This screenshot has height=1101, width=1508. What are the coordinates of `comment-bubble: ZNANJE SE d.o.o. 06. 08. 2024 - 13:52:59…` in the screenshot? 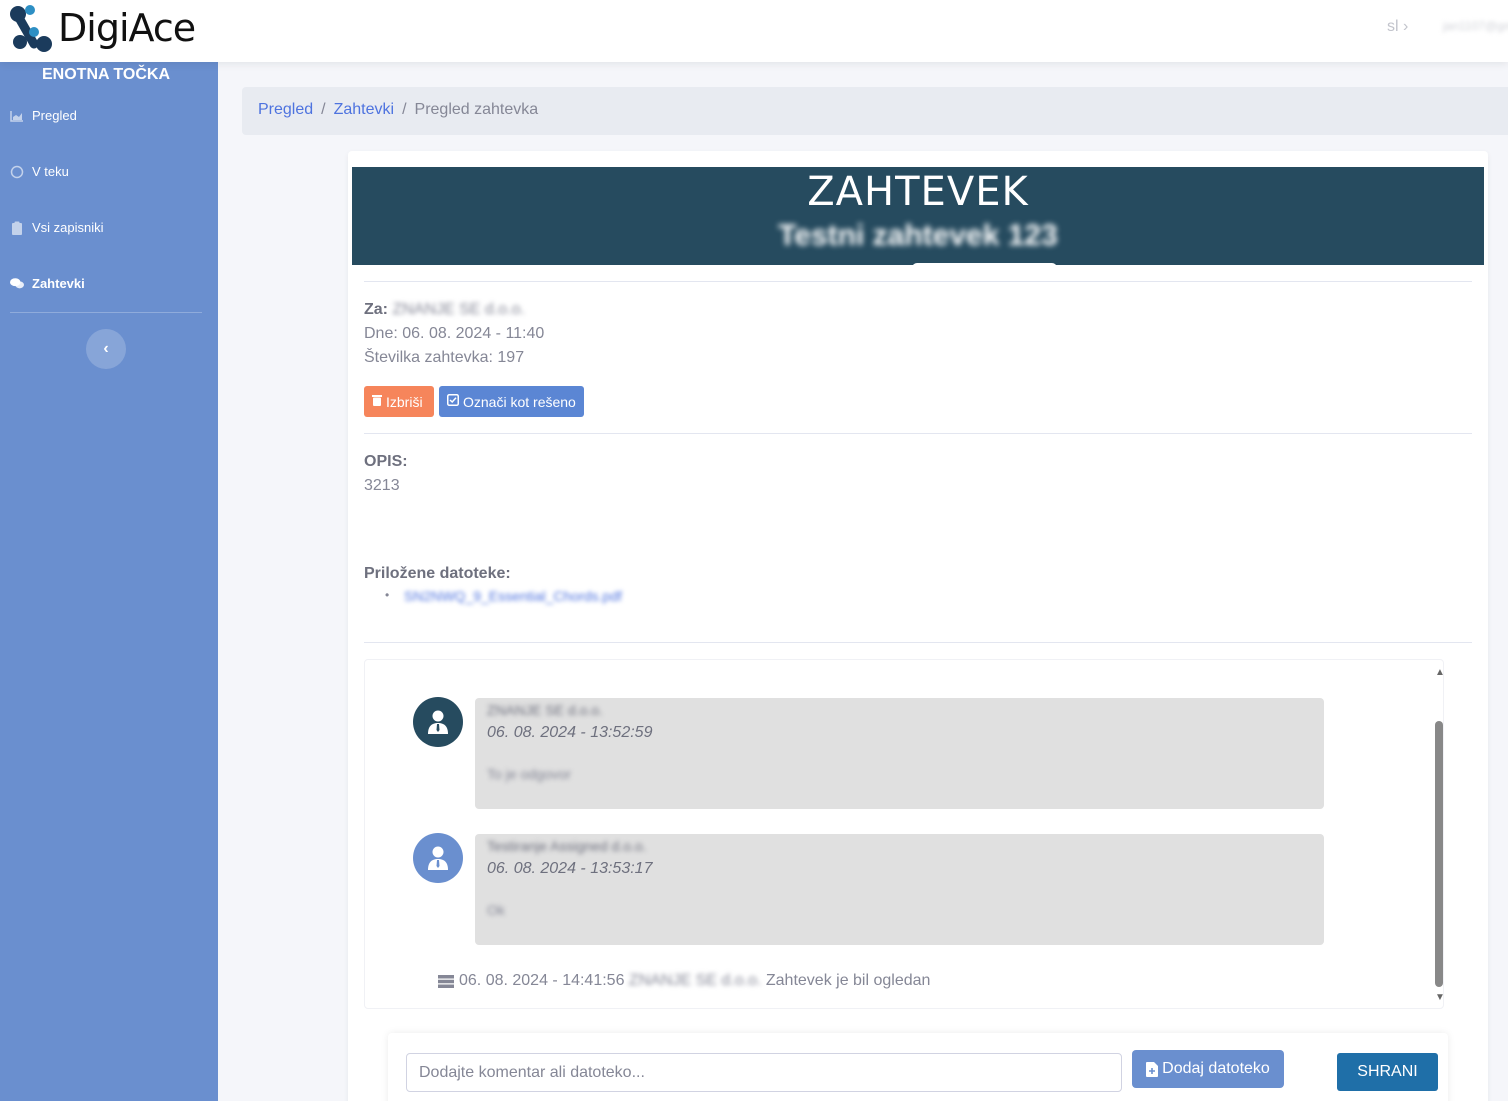 It's located at (899, 753).